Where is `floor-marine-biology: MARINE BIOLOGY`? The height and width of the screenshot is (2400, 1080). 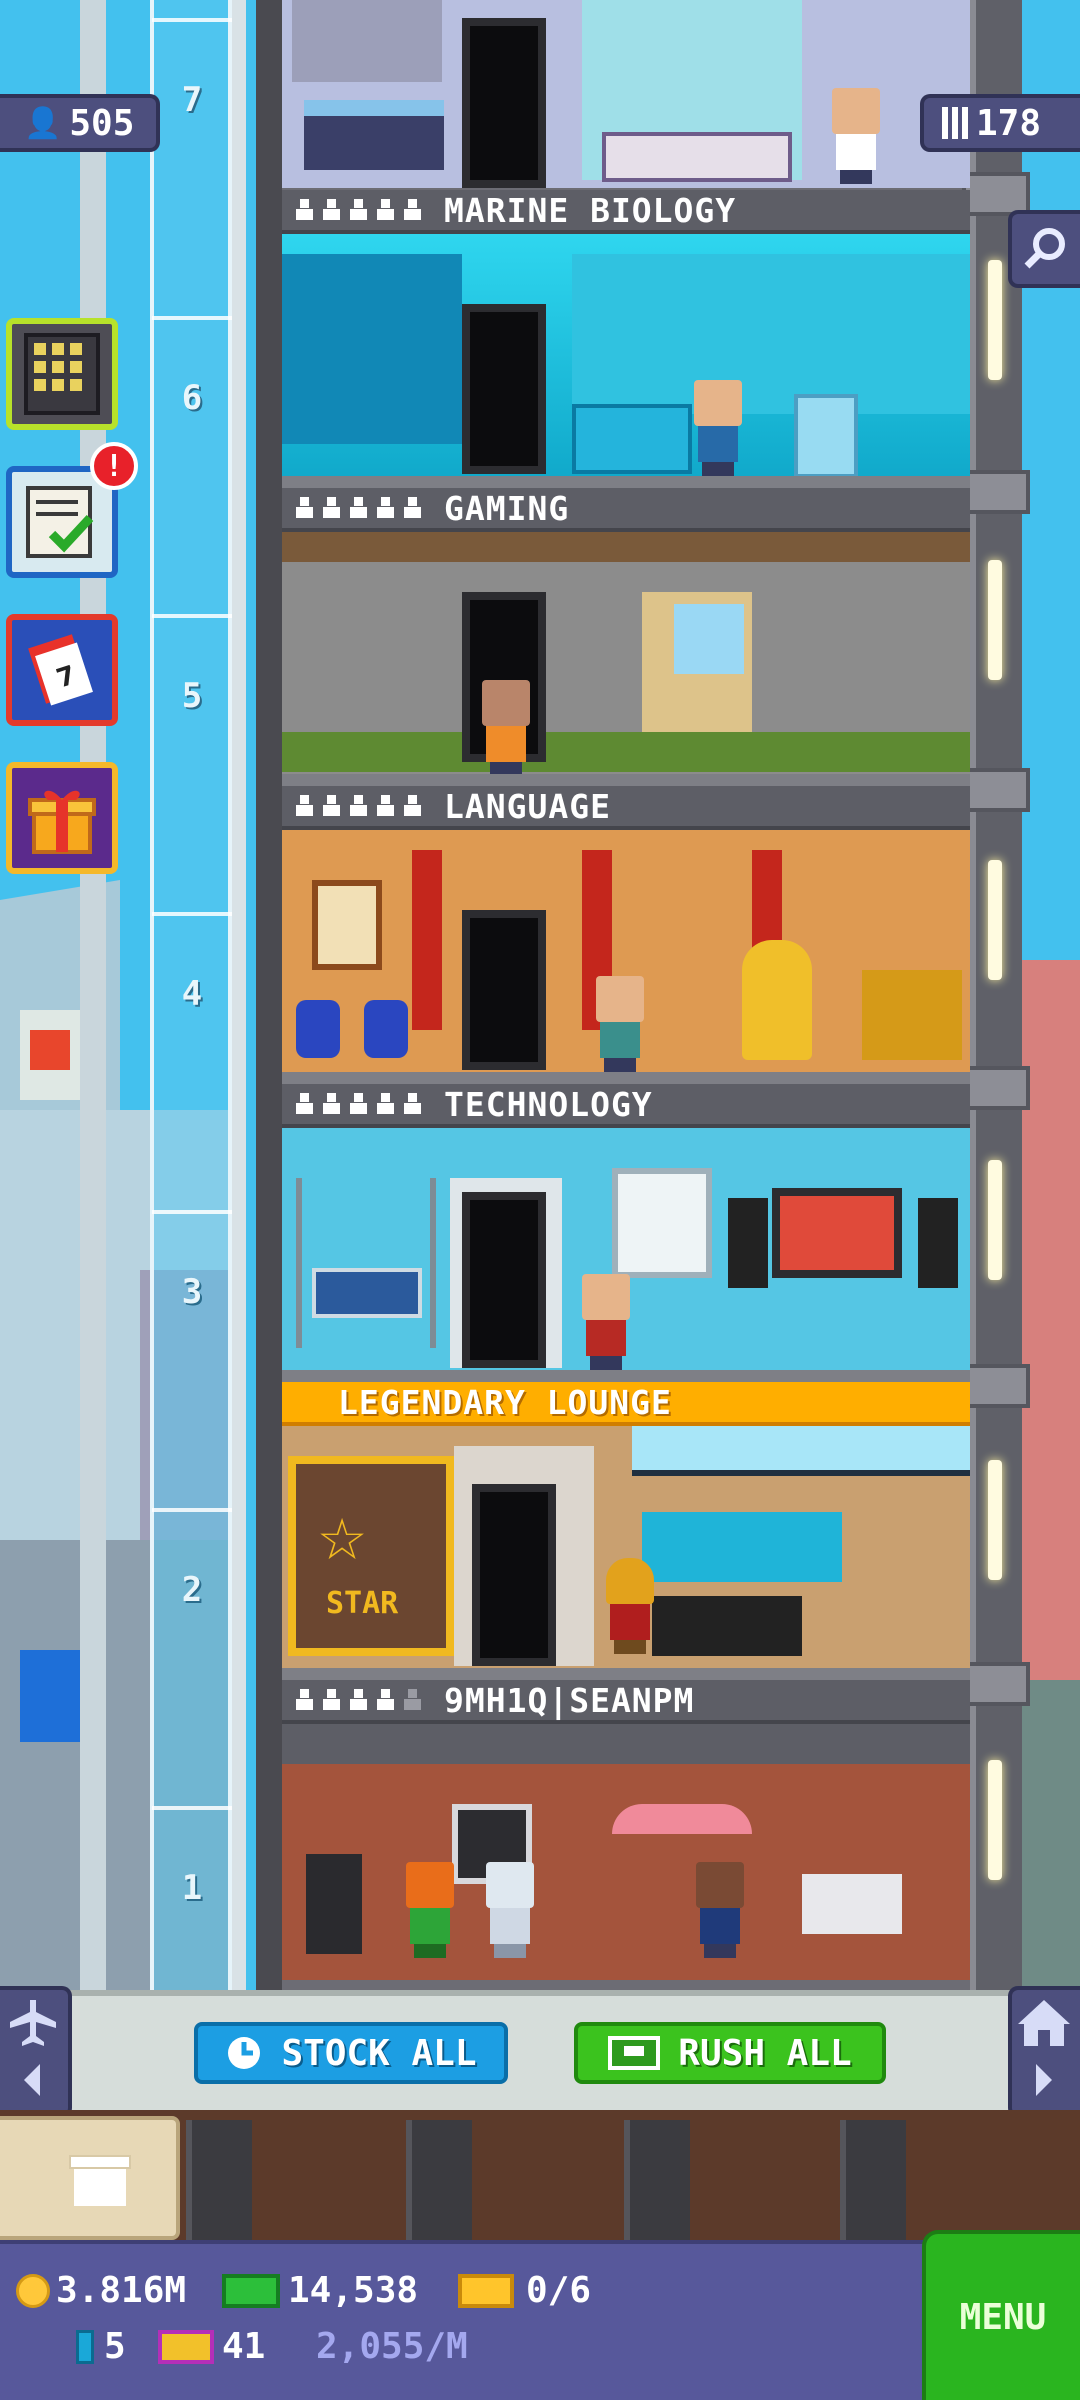
floor-marine-biology: MARINE BIOLOGY is located at coordinates (626, 339).